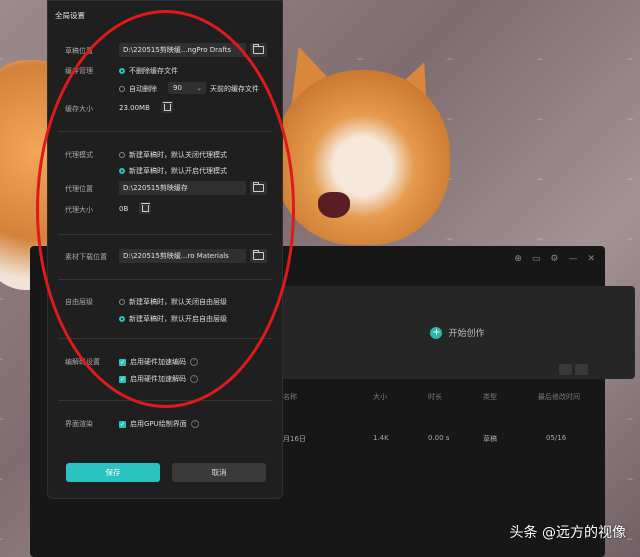 The width and height of the screenshot is (640, 557). I want to click on row-modified: 05/16, so click(556, 438).